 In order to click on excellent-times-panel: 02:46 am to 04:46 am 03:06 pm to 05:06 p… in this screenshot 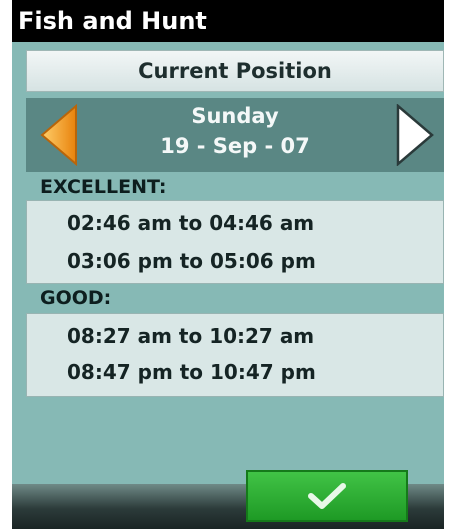, I will do `click(235, 242)`.